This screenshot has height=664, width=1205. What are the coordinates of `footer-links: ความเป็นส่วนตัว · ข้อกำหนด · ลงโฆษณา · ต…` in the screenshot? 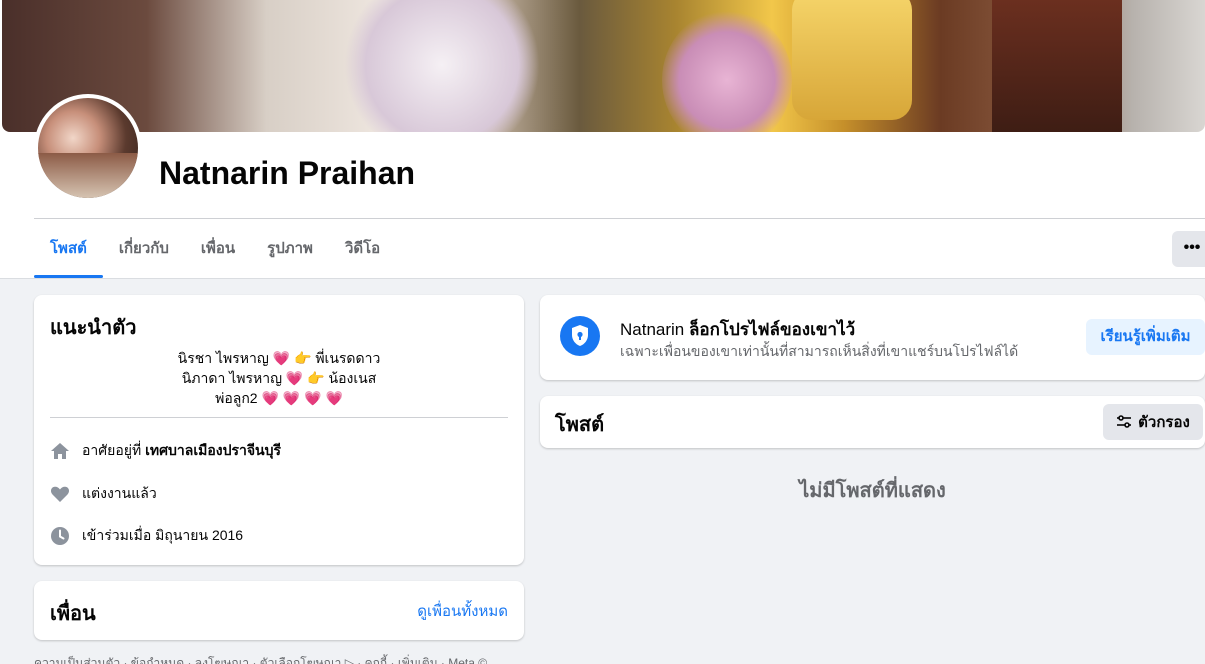 It's located at (260, 659).